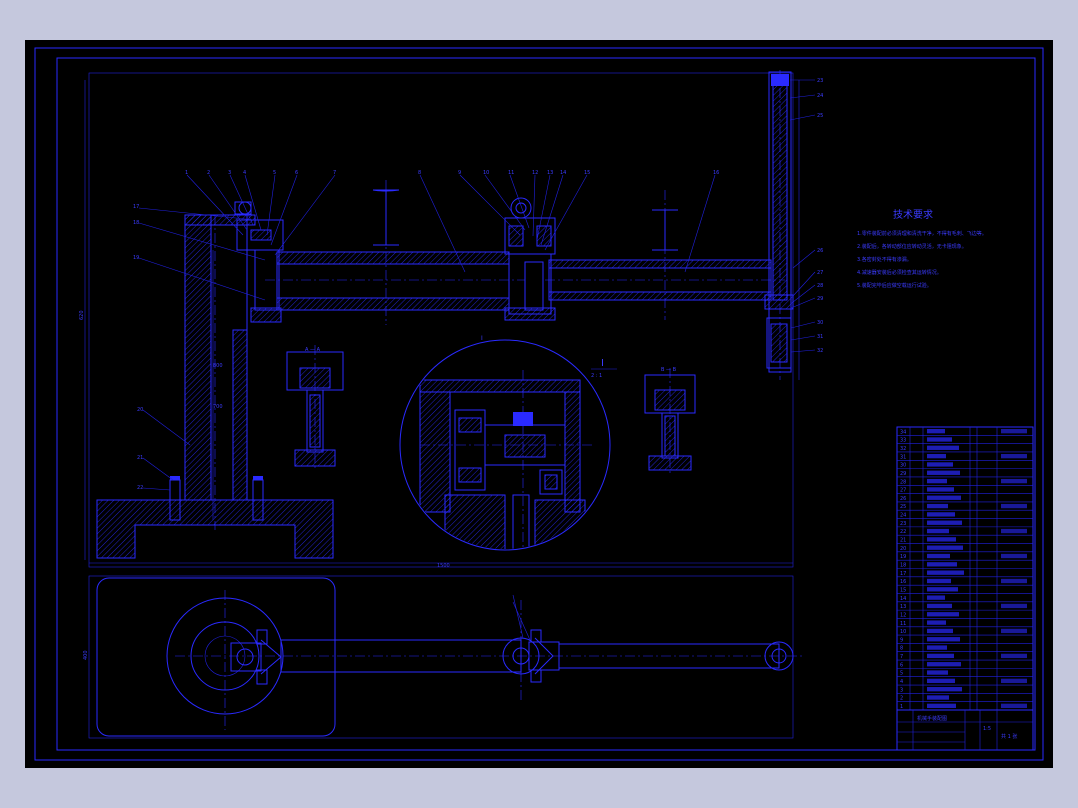 This screenshot has width=1078, height=808. What do you see at coordinates (450, 657) in the screenshot?
I see `plan-view` at bounding box center [450, 657].